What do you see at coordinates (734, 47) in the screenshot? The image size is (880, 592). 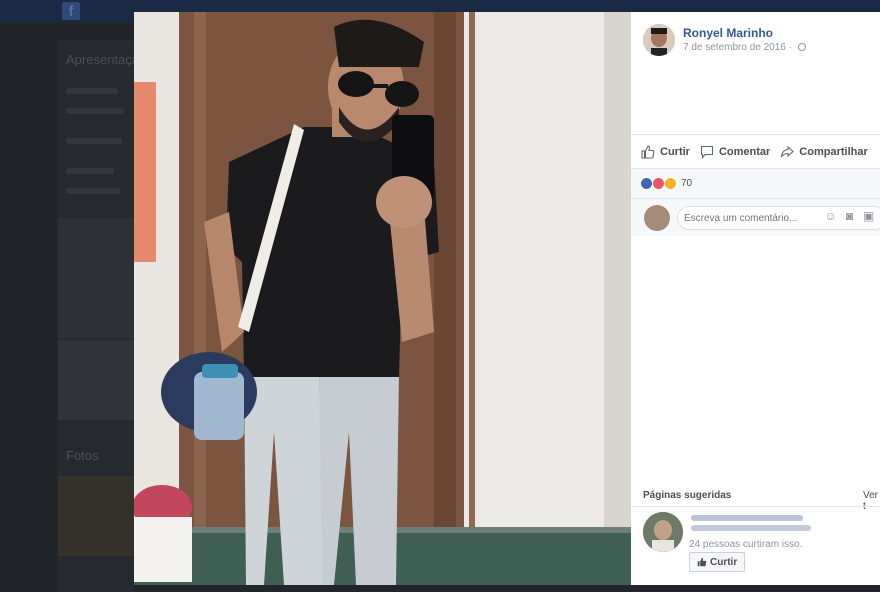 I see `post-date-link: 7 de setembro de 2016` at bounding box center [734, 47].